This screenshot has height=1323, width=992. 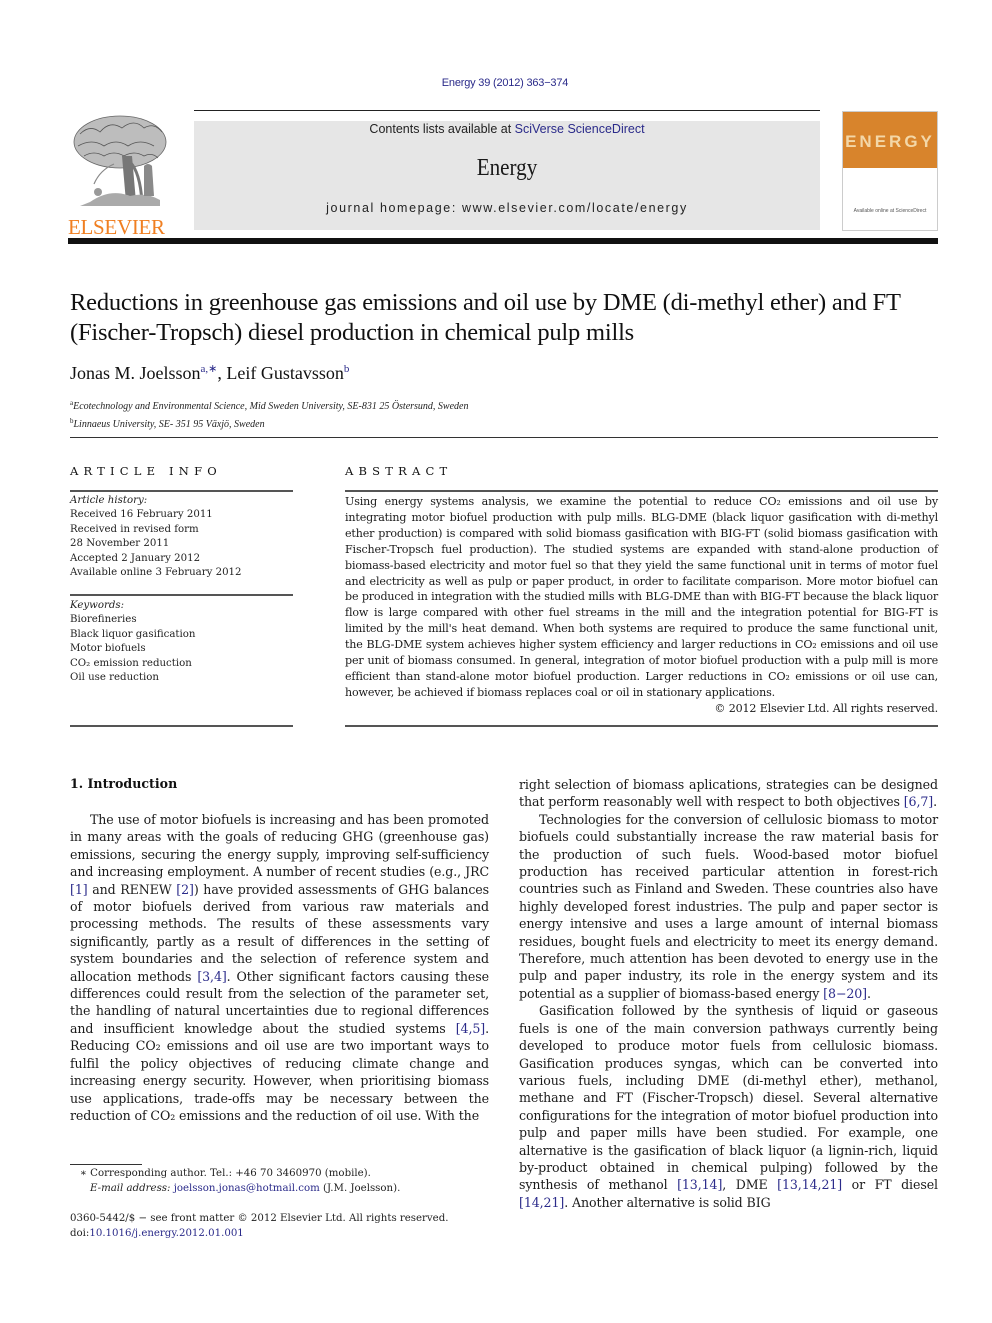 I want to click on journal-cover-thumbnail: ENERGY Available online at ScienceDirect, so click(x=890, y=171).